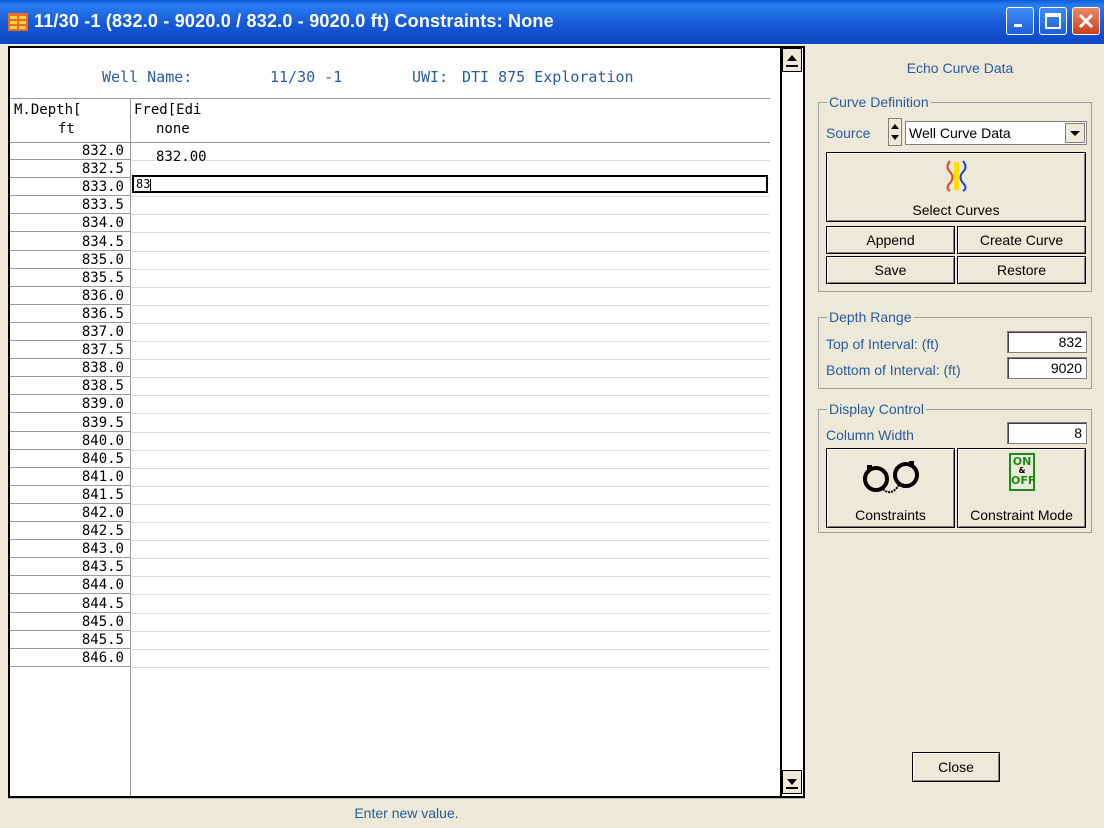  I want to click on source-value: Well Curve Data, so click(960, 133).